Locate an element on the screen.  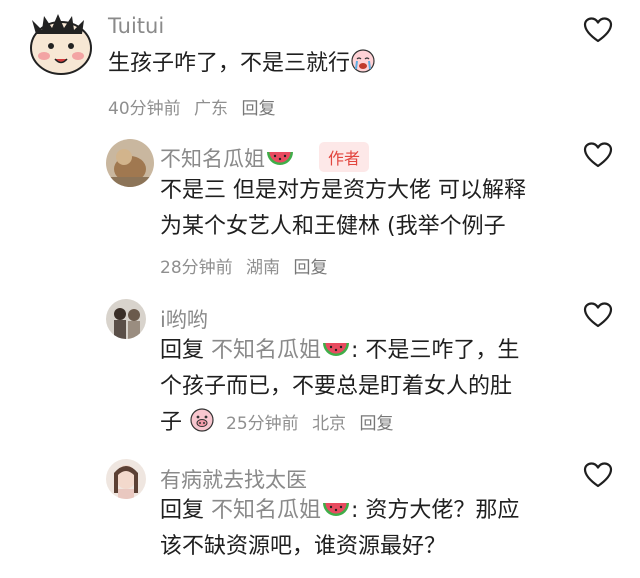
comment-username: i哟哟 is located at coordinates (184, 319).